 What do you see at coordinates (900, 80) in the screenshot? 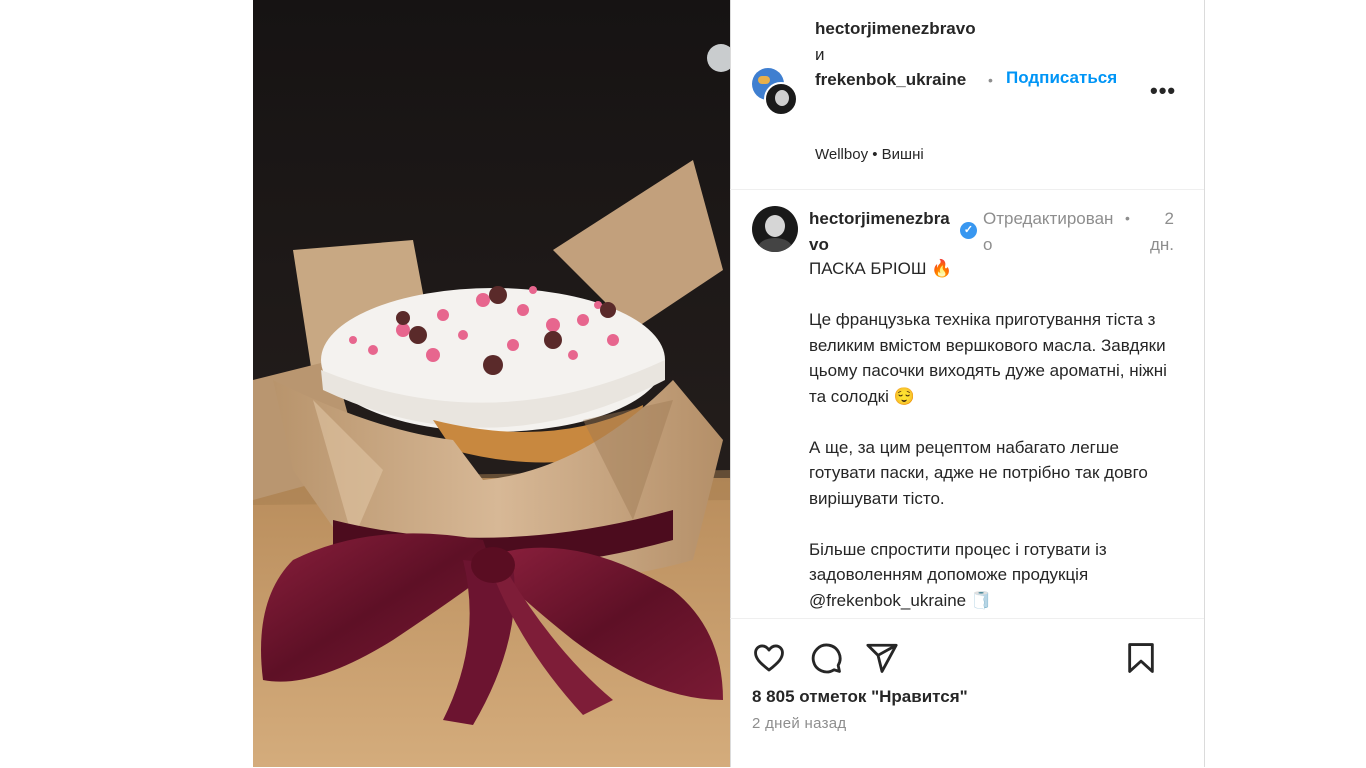
I see `username-link: frekenbok_ukraine` at bounding box center [900, 80].